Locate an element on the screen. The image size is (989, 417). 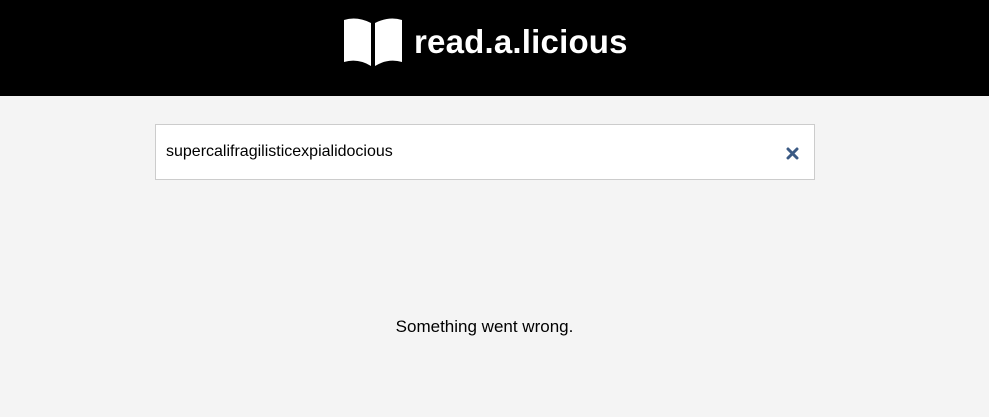
brand-logo: read.a.licious is located at coordinates (485, 42).